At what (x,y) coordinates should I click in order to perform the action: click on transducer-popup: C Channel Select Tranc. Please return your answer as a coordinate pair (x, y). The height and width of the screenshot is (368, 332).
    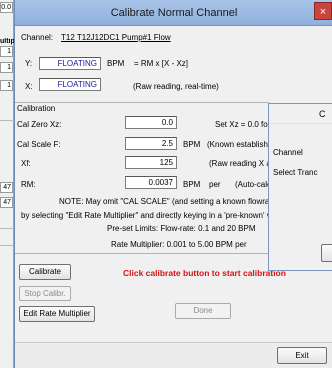
    Looking at the image, I should click on (300, 187).